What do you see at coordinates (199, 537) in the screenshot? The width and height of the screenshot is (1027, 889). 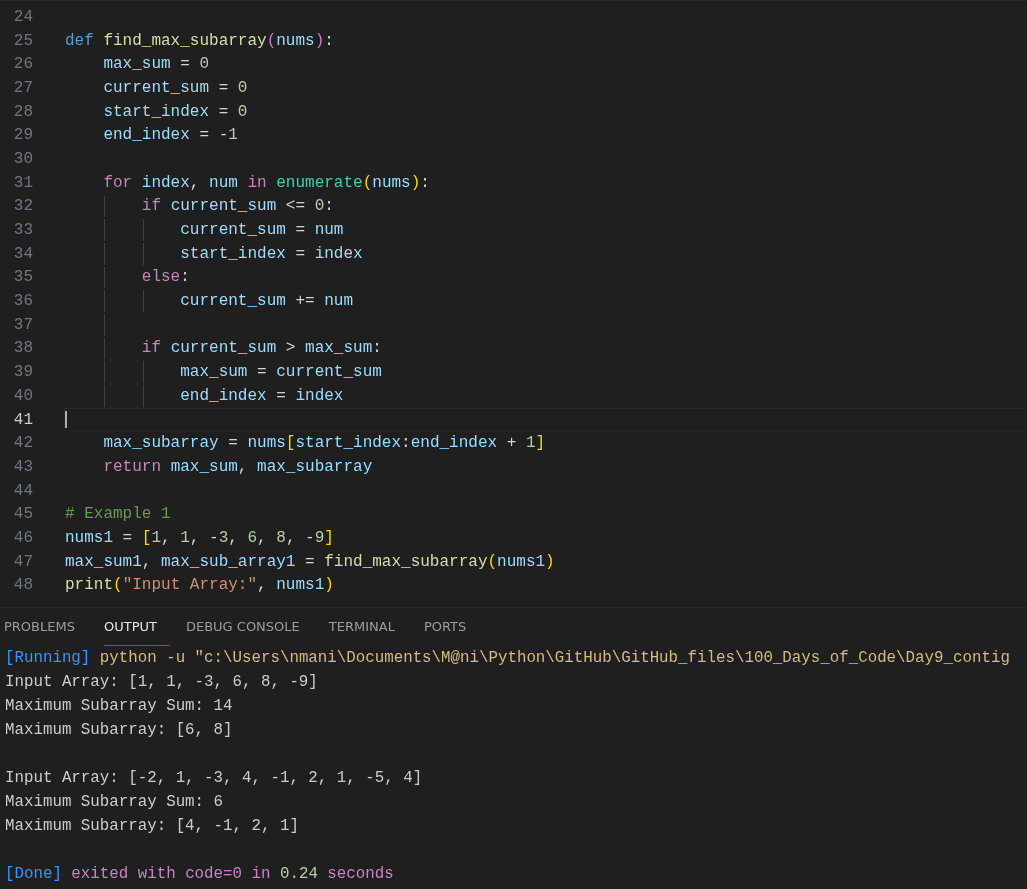 I see `code-line: nums1 = [1, 1, -3, 6, 8, -9]` at bounding box center [199, 537].